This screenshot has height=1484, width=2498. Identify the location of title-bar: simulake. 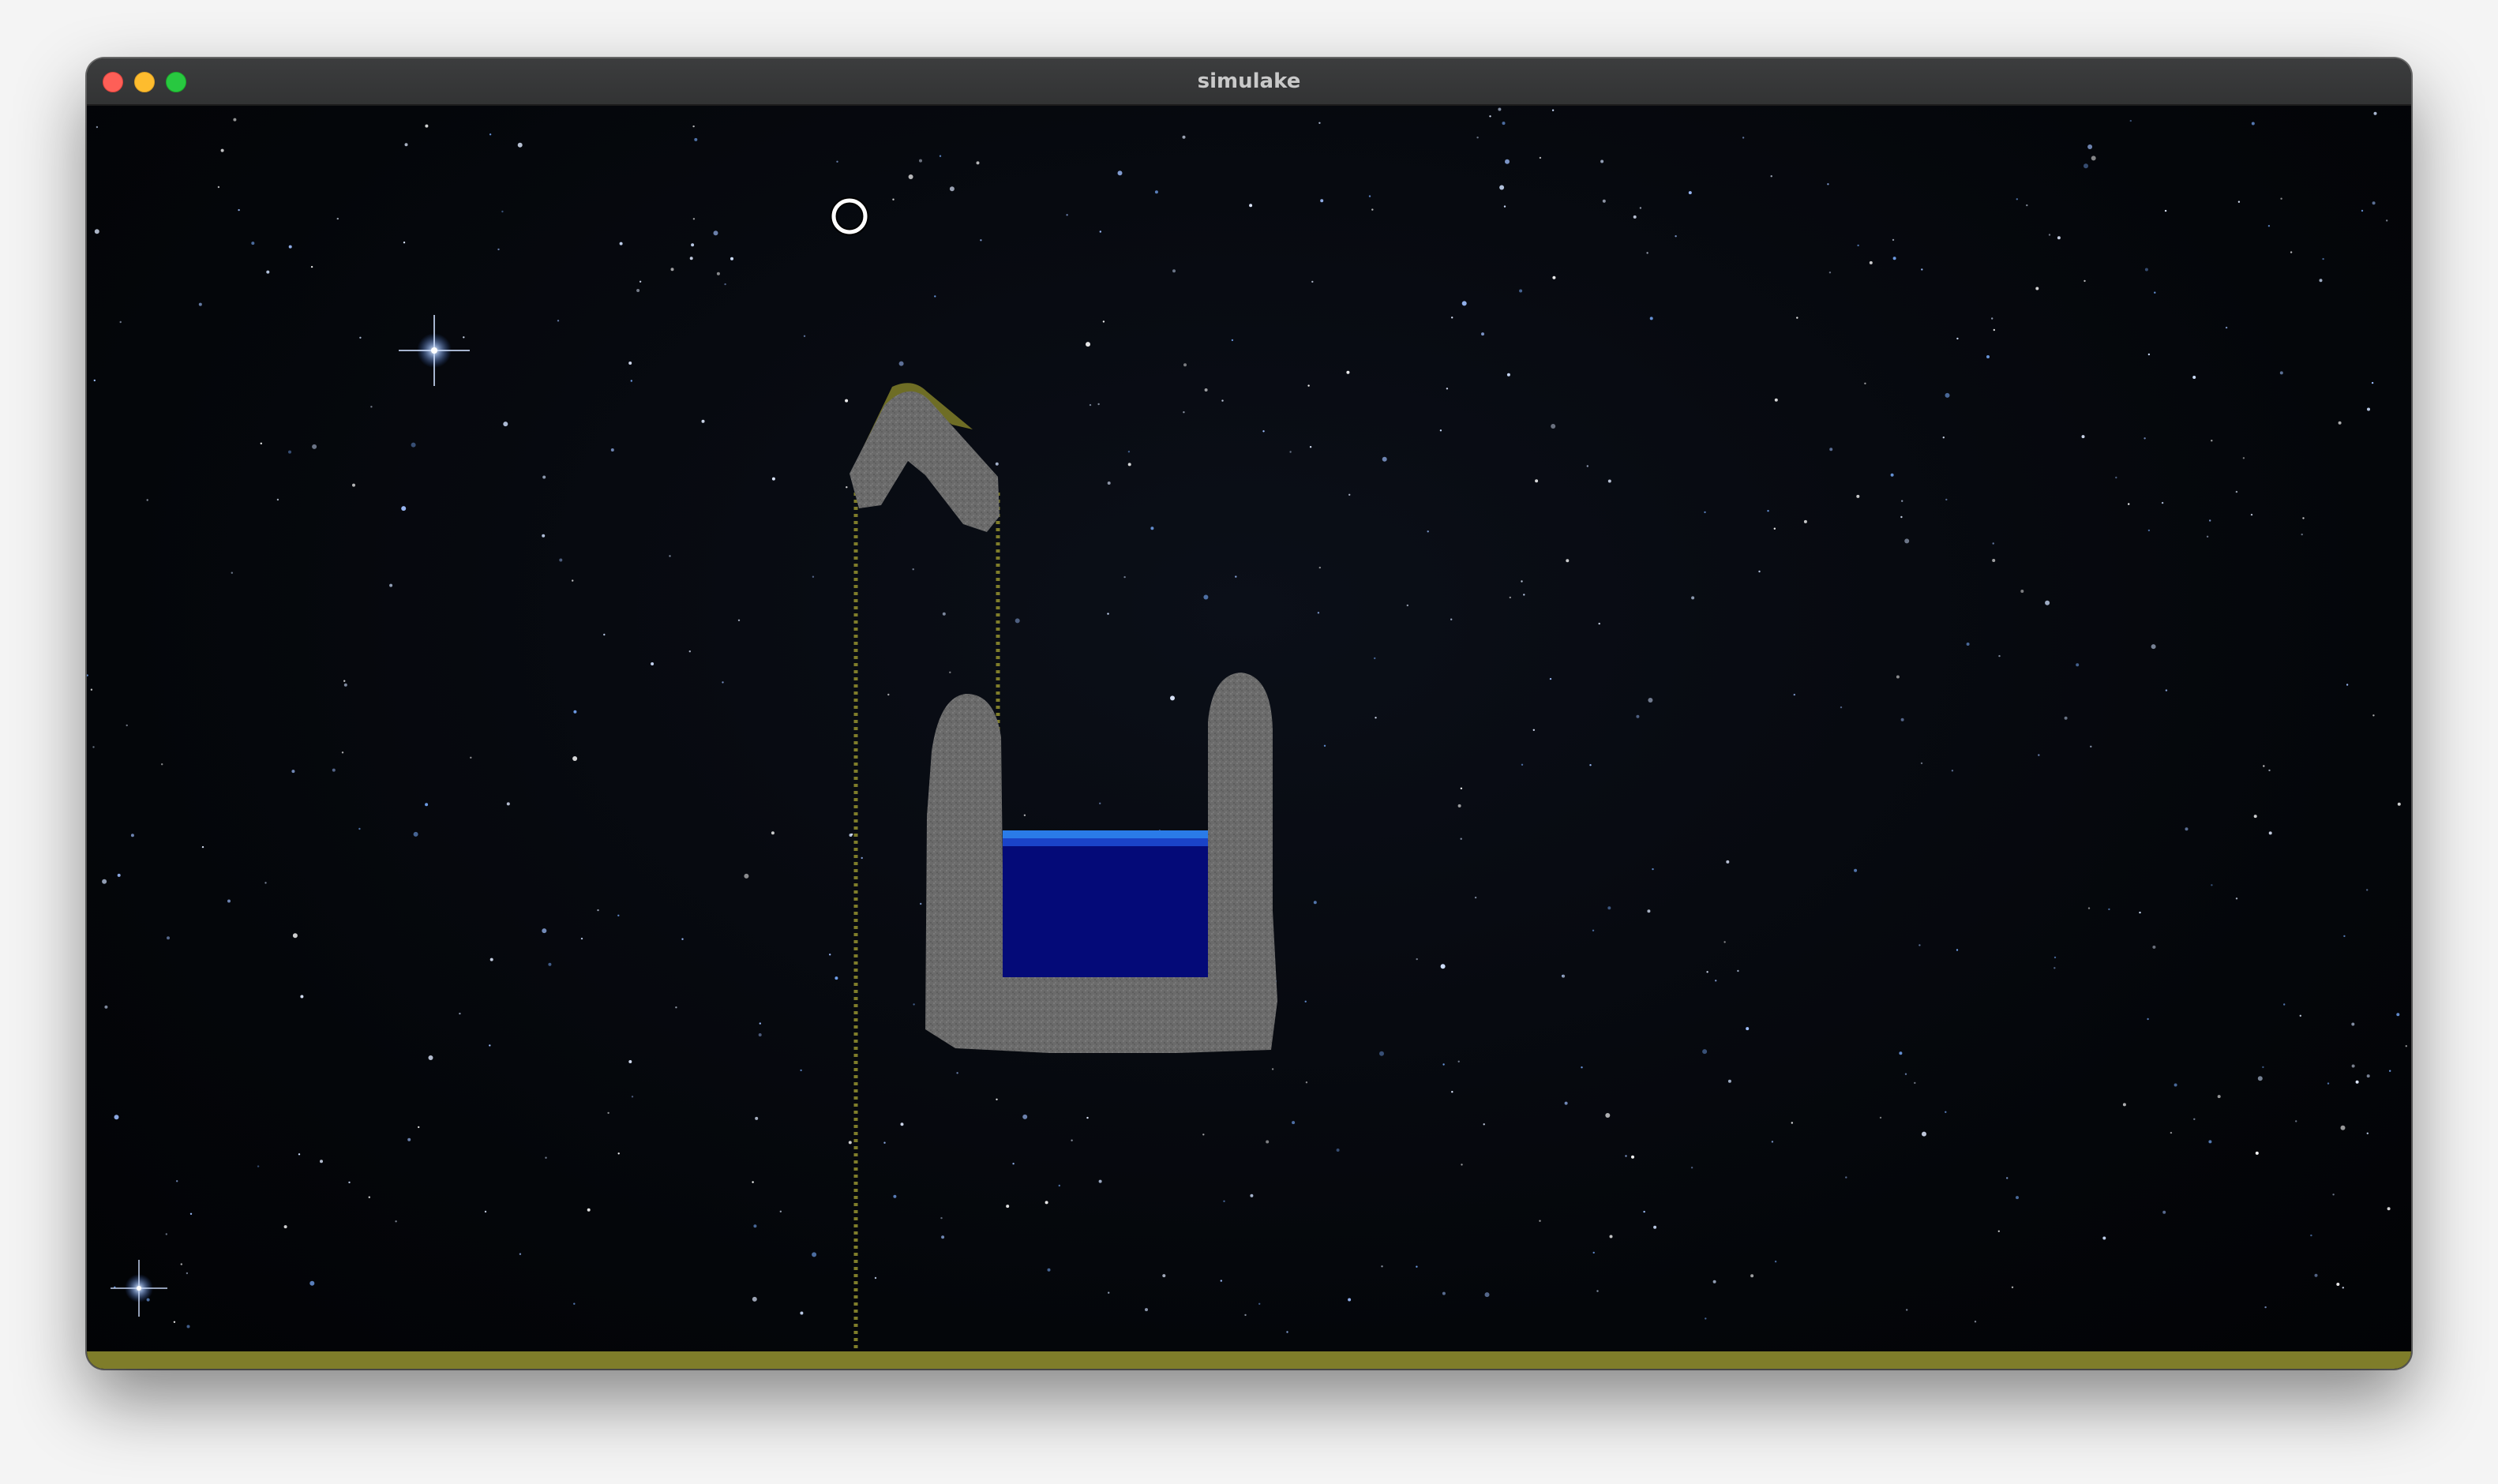
(1249, 82).